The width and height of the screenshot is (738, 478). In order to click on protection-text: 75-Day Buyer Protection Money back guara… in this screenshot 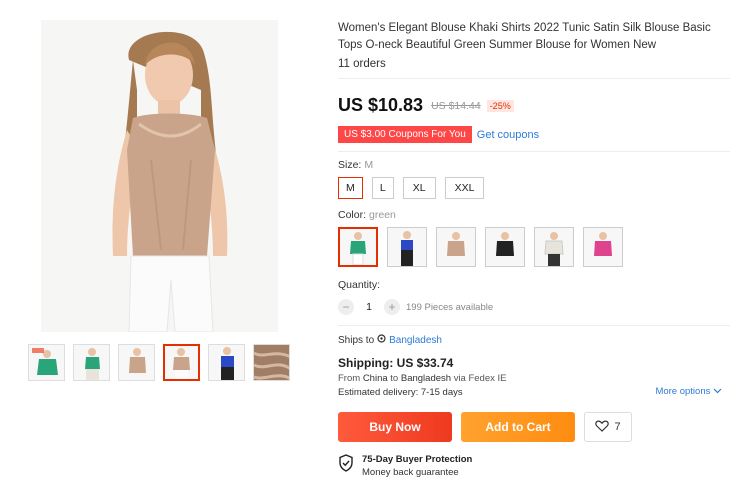, I will do `click(417, 466)`.